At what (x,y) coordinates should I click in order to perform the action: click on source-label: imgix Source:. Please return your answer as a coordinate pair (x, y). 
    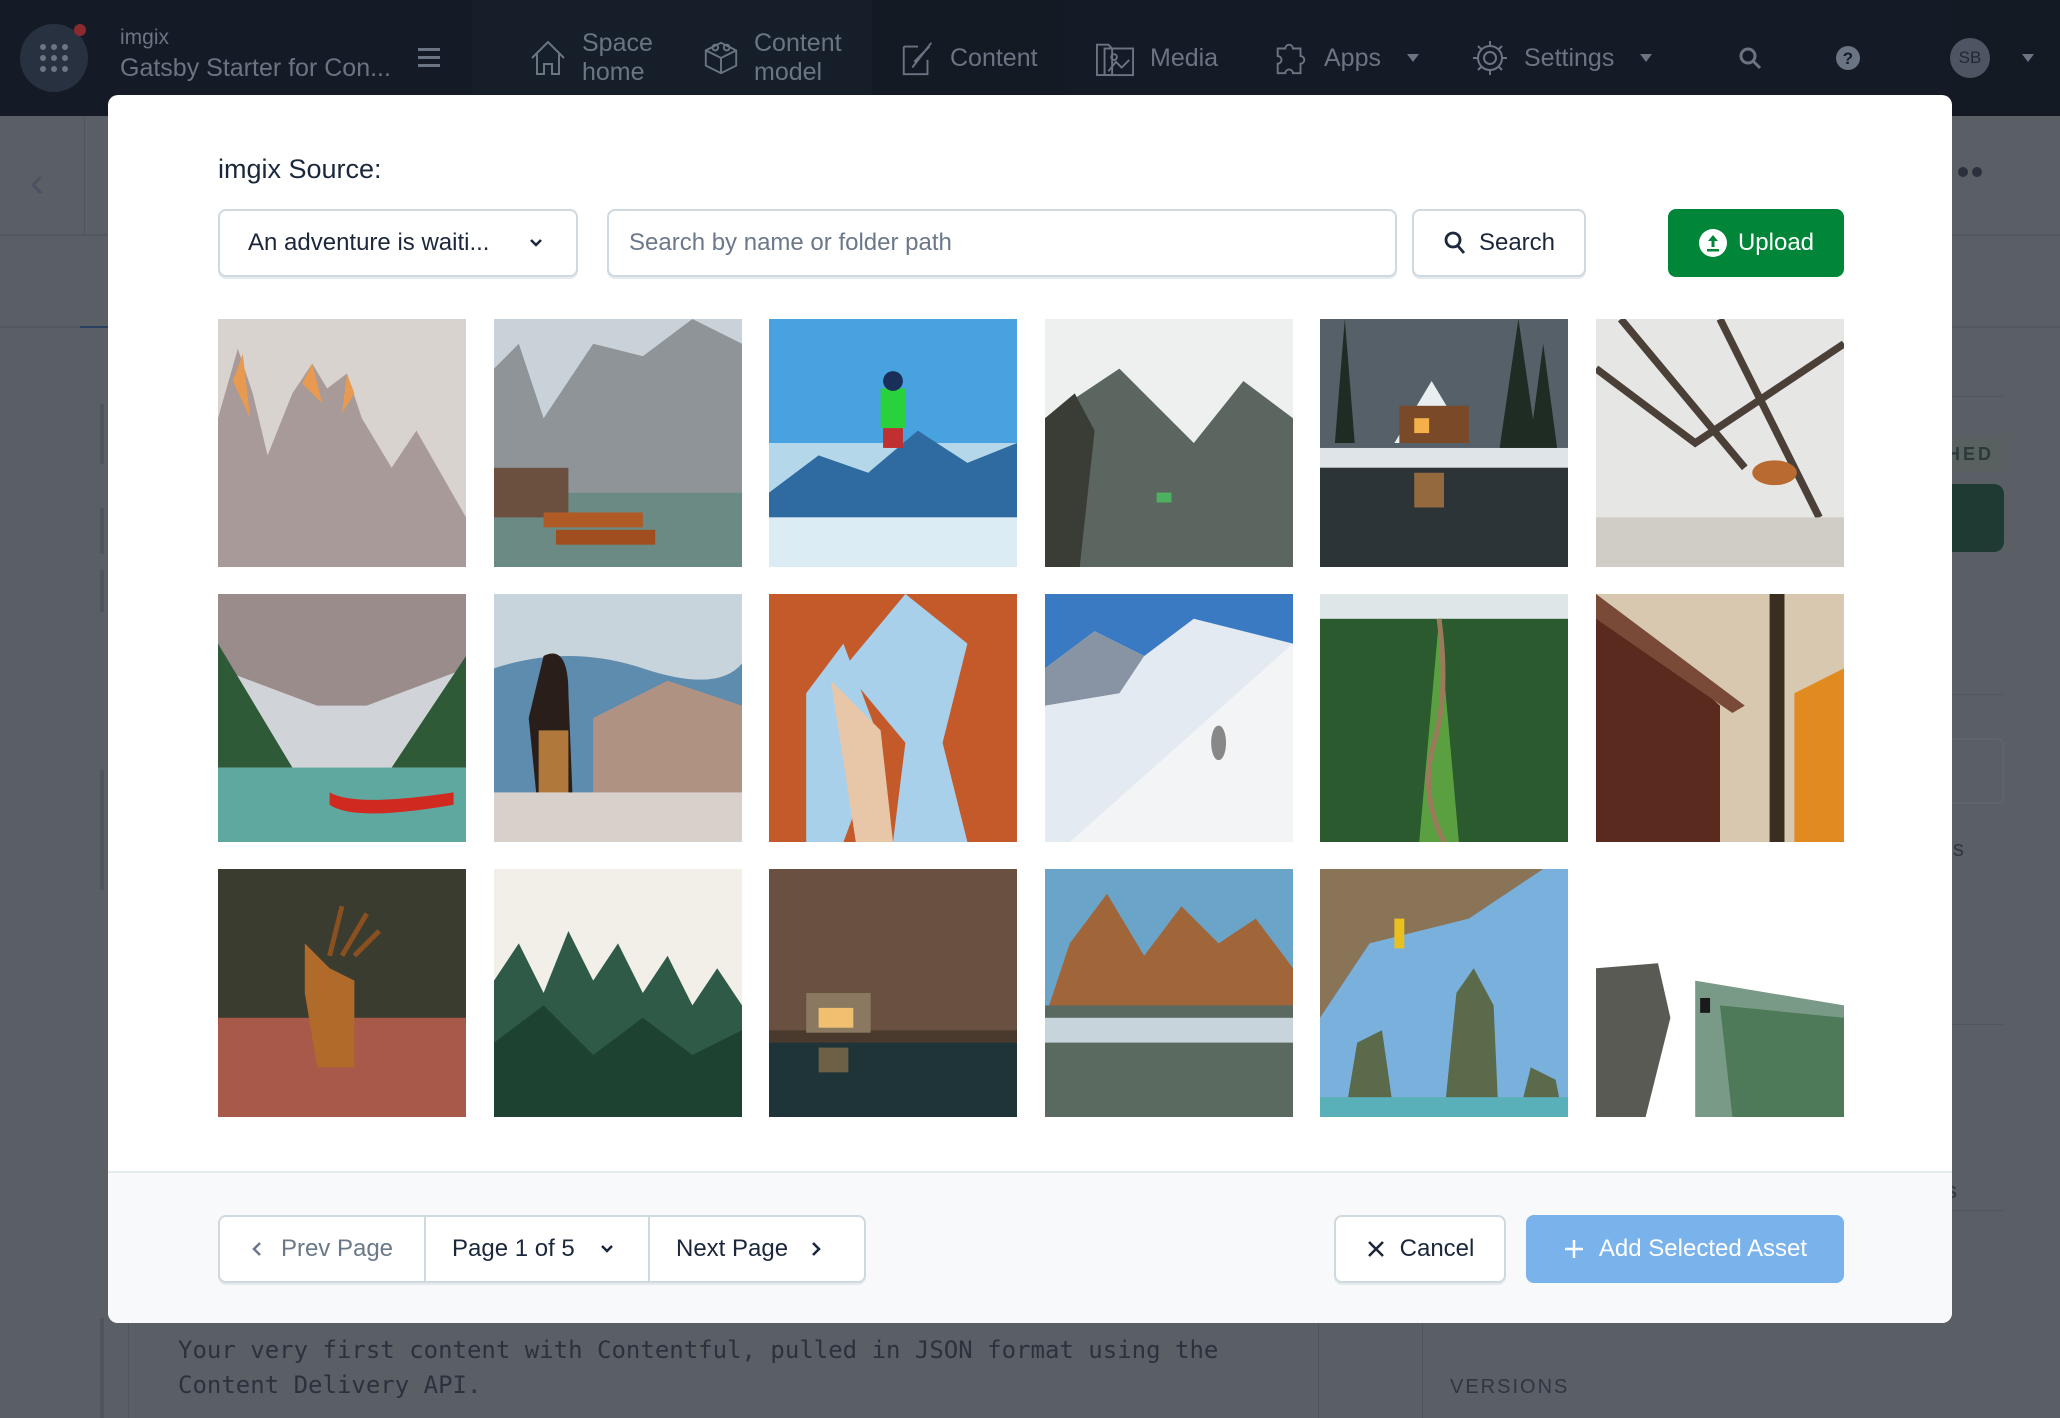
    Looking at the image, I should click on (300, 169).